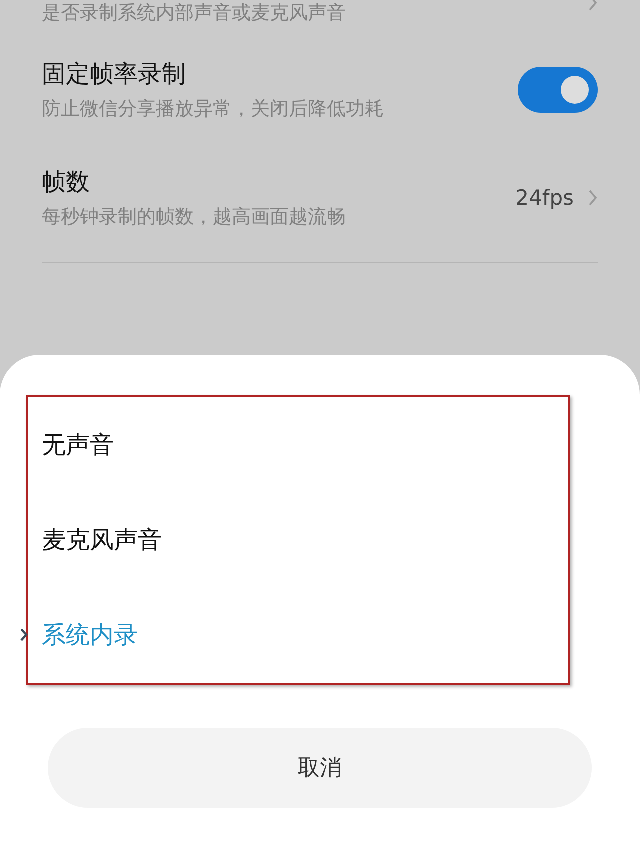 This screenshot has height=853, width=640. Describe the element at coordinates (78, 444) in the screenshot. I see `sound-option: 无声音` at that location.